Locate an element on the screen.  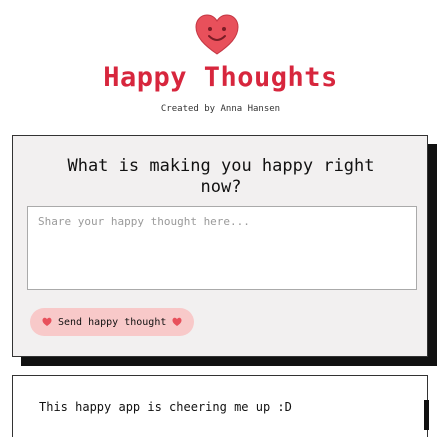
send-thought-button: Send happy thought is located at coordinates (112, 322).